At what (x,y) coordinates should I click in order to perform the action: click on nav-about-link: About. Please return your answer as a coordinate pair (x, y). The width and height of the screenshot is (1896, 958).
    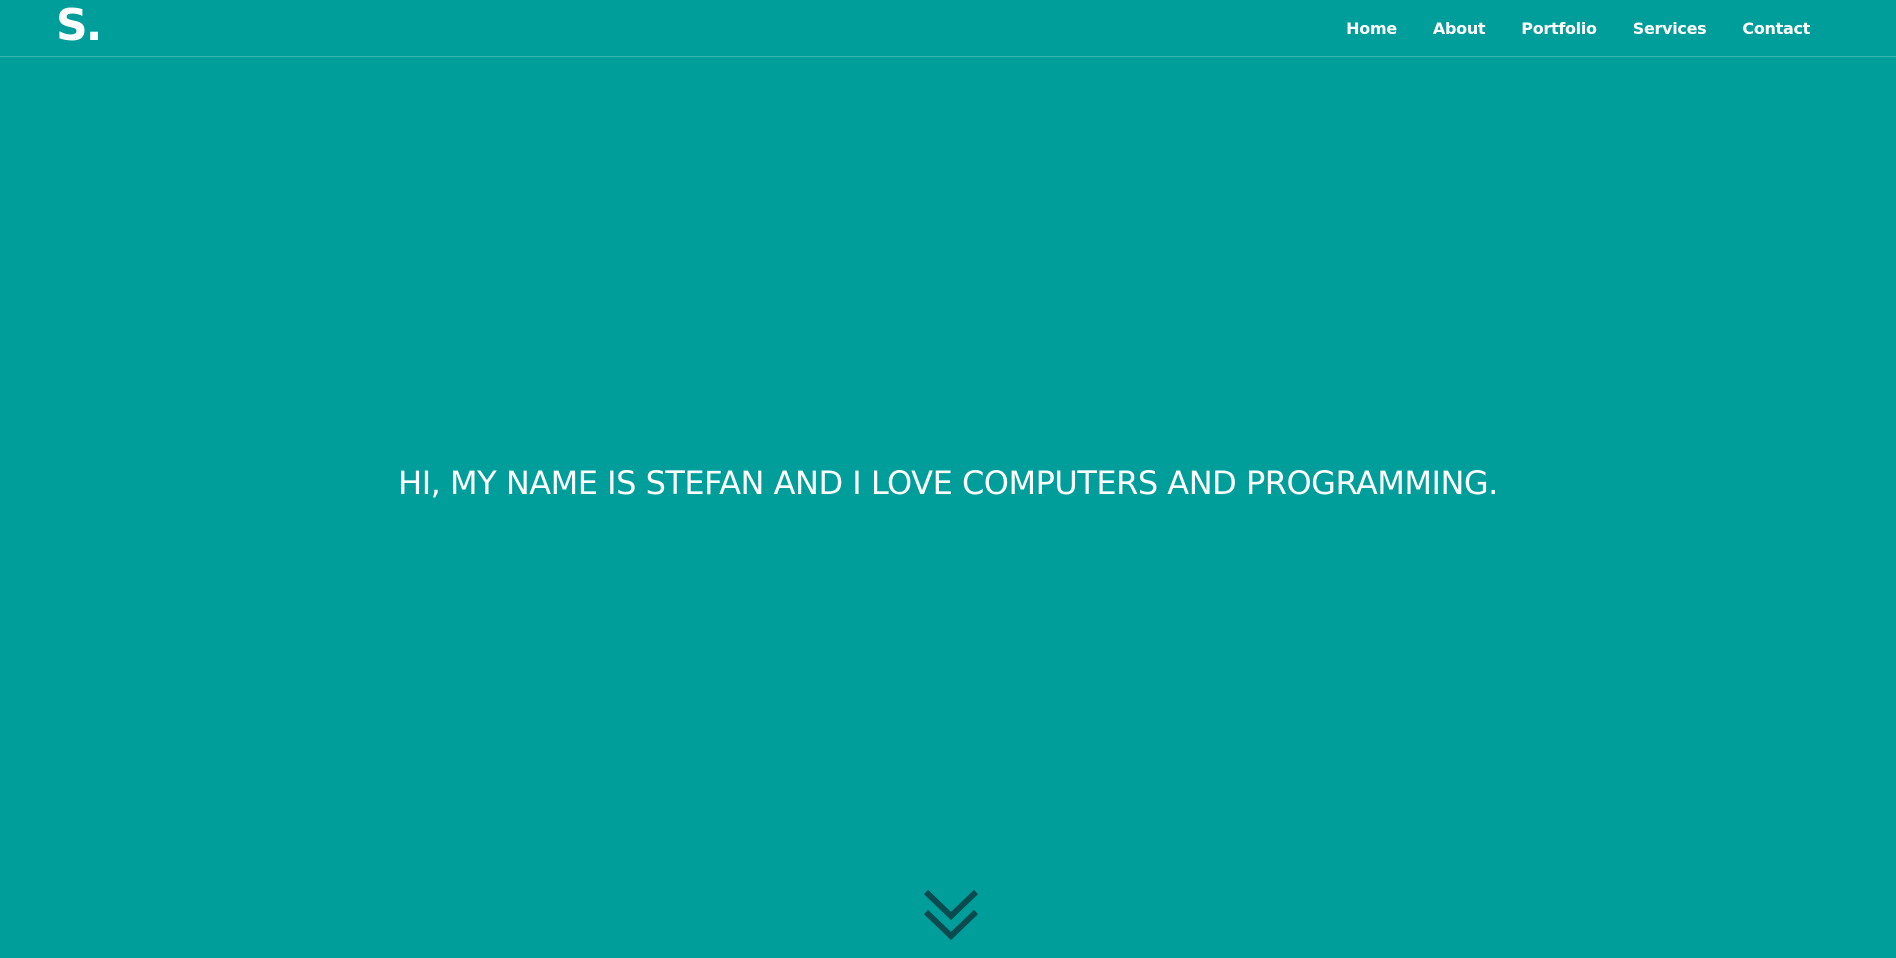
    Looking at the image, I should click on (1459, 28).